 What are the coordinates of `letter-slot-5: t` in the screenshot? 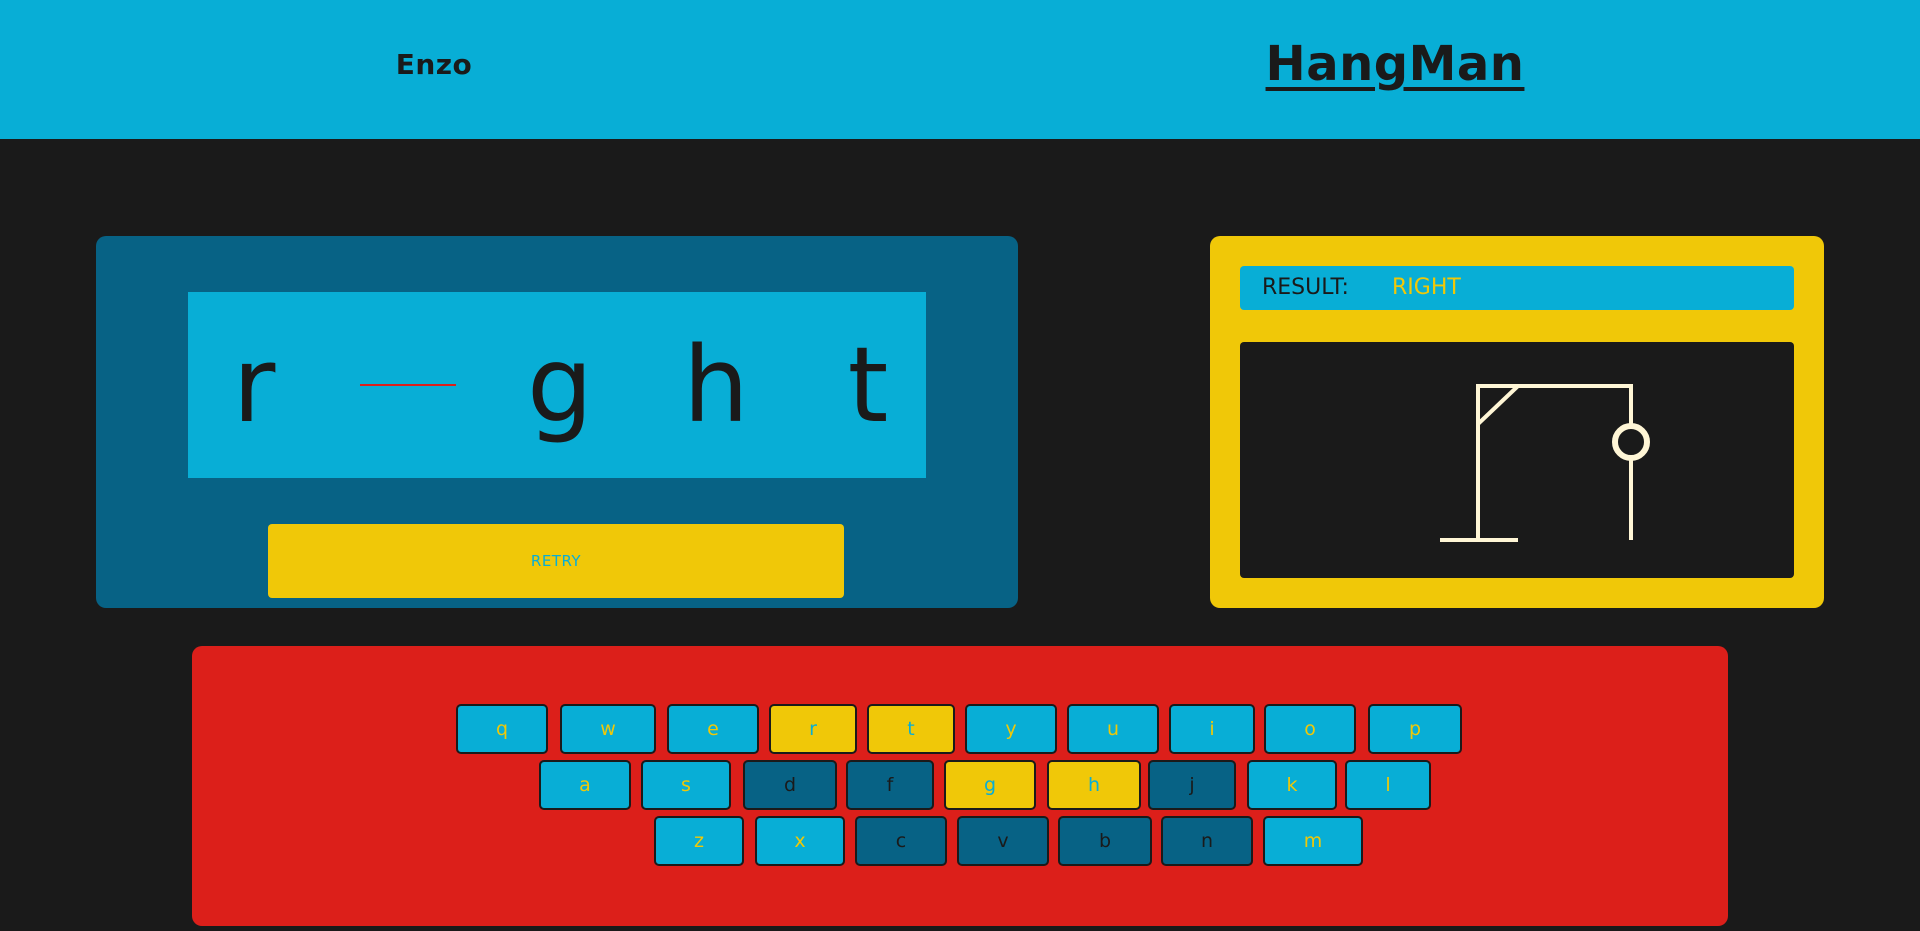 It's located at (868, 385).